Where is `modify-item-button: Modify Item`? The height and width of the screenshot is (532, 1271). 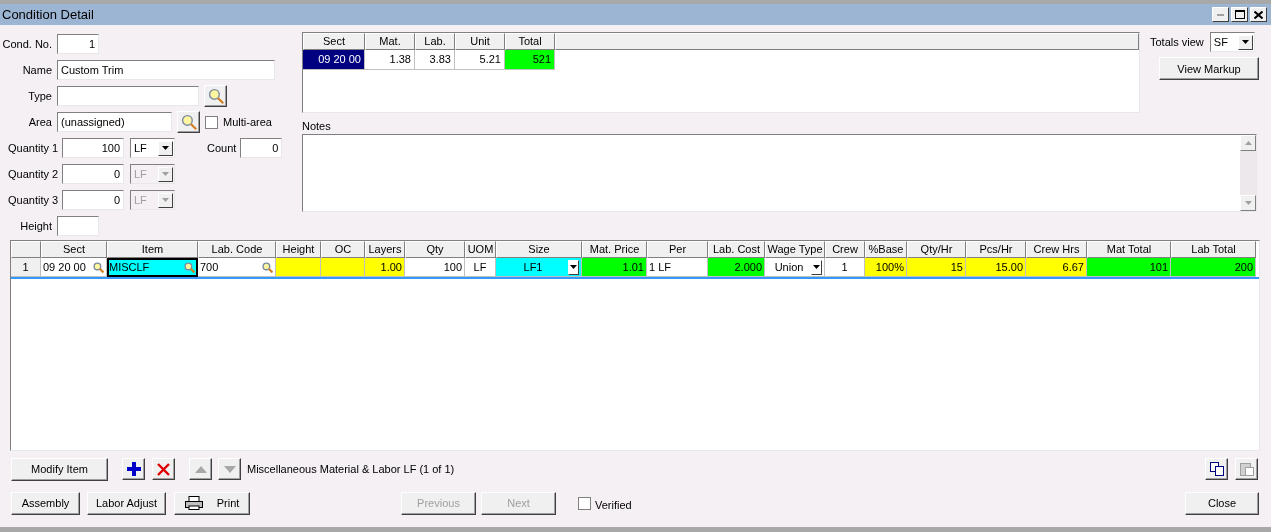
modify-item-button: Modify Item is located at coordinates (59, 469).